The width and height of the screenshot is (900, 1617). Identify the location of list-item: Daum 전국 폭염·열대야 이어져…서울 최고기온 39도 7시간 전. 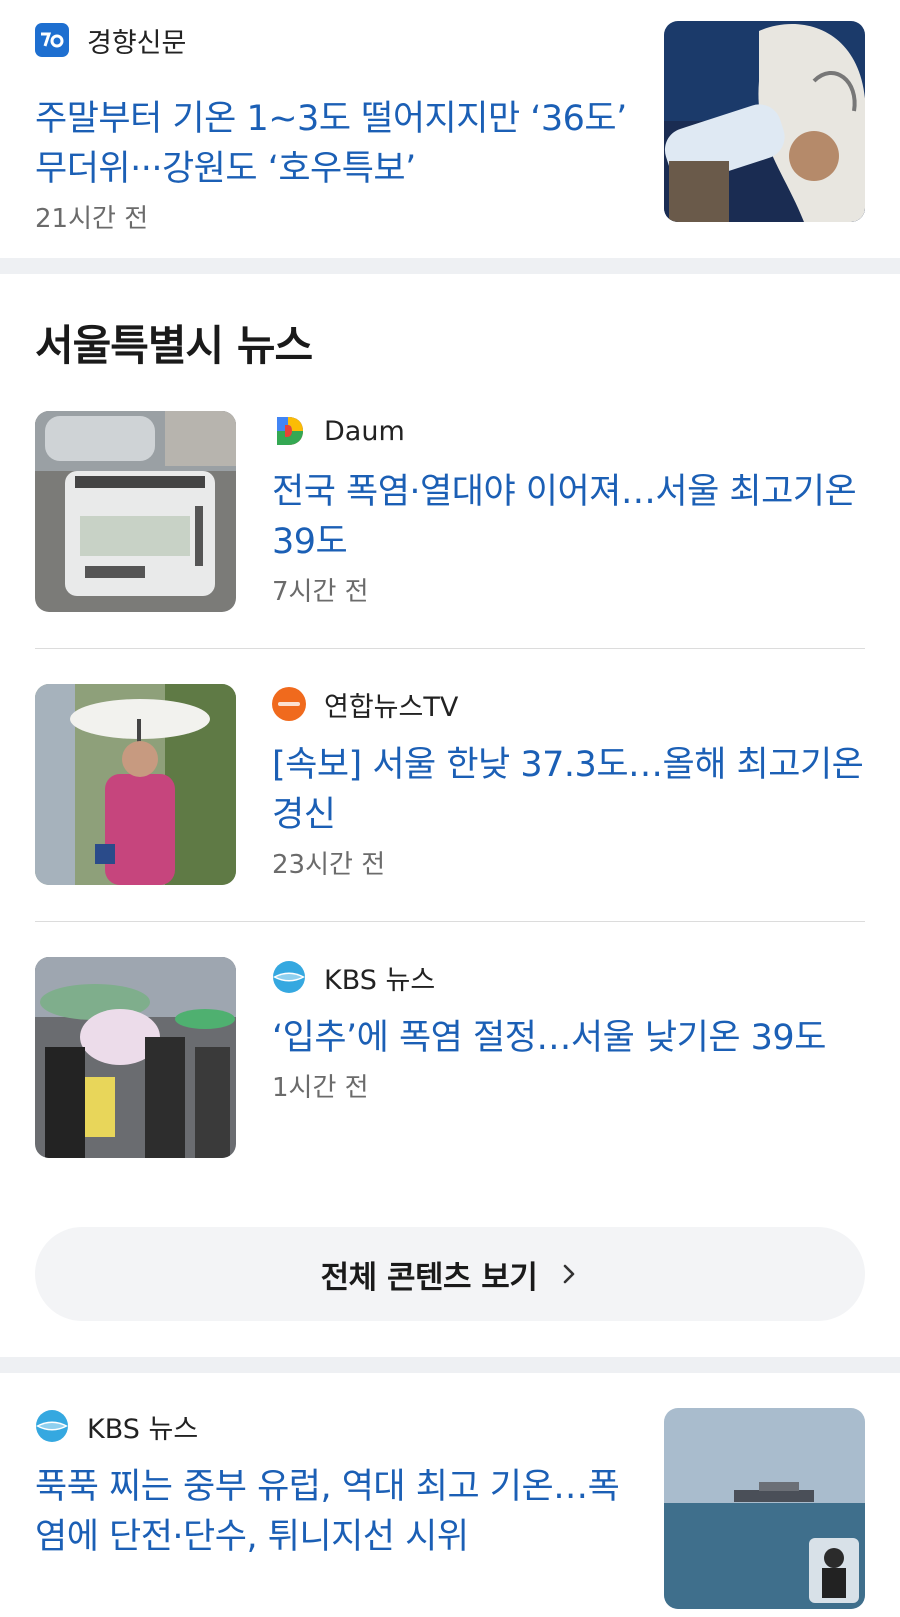
(450, 512).